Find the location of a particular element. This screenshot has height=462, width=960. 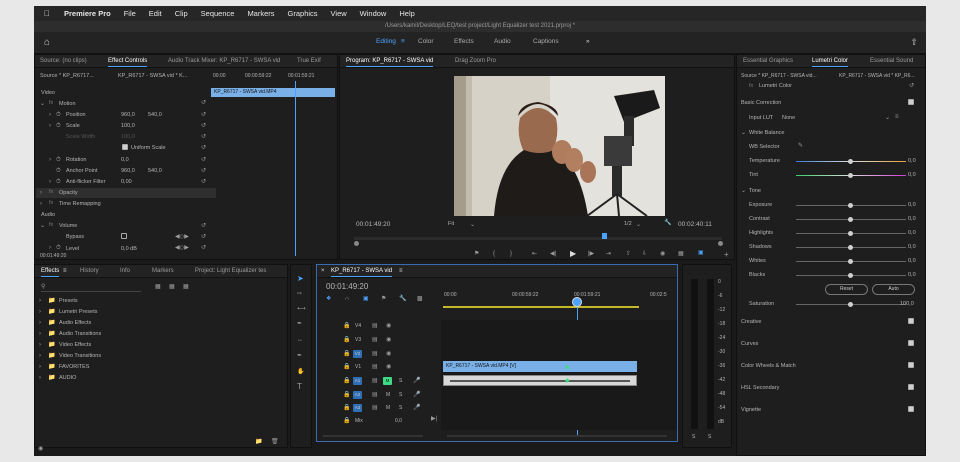

ec-timecode: 00:01:49:20 is located at coordinates (53, 256).